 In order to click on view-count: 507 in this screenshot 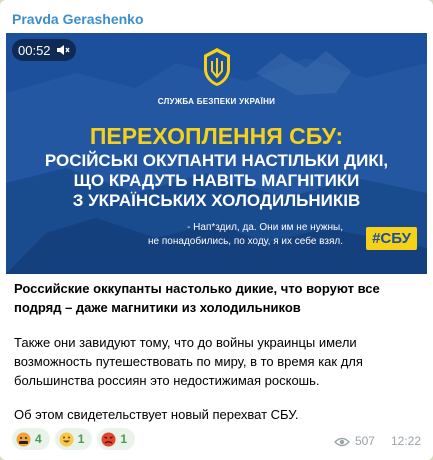, I will do `click(364, 441)`.